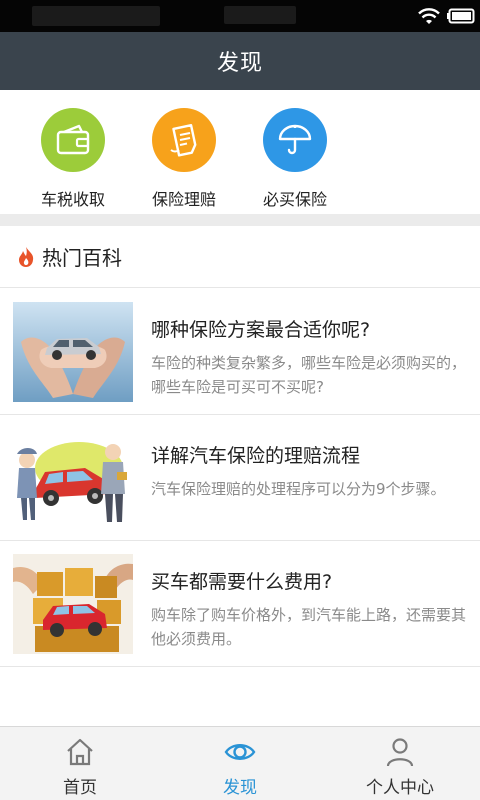  Describe the element at coordinates (309, 375) in the screenshot. I see `article-desc: 车险的种类复杂繁多，哪些车险是必须购买的，哪些车险是可买可不买呢?` at that location.